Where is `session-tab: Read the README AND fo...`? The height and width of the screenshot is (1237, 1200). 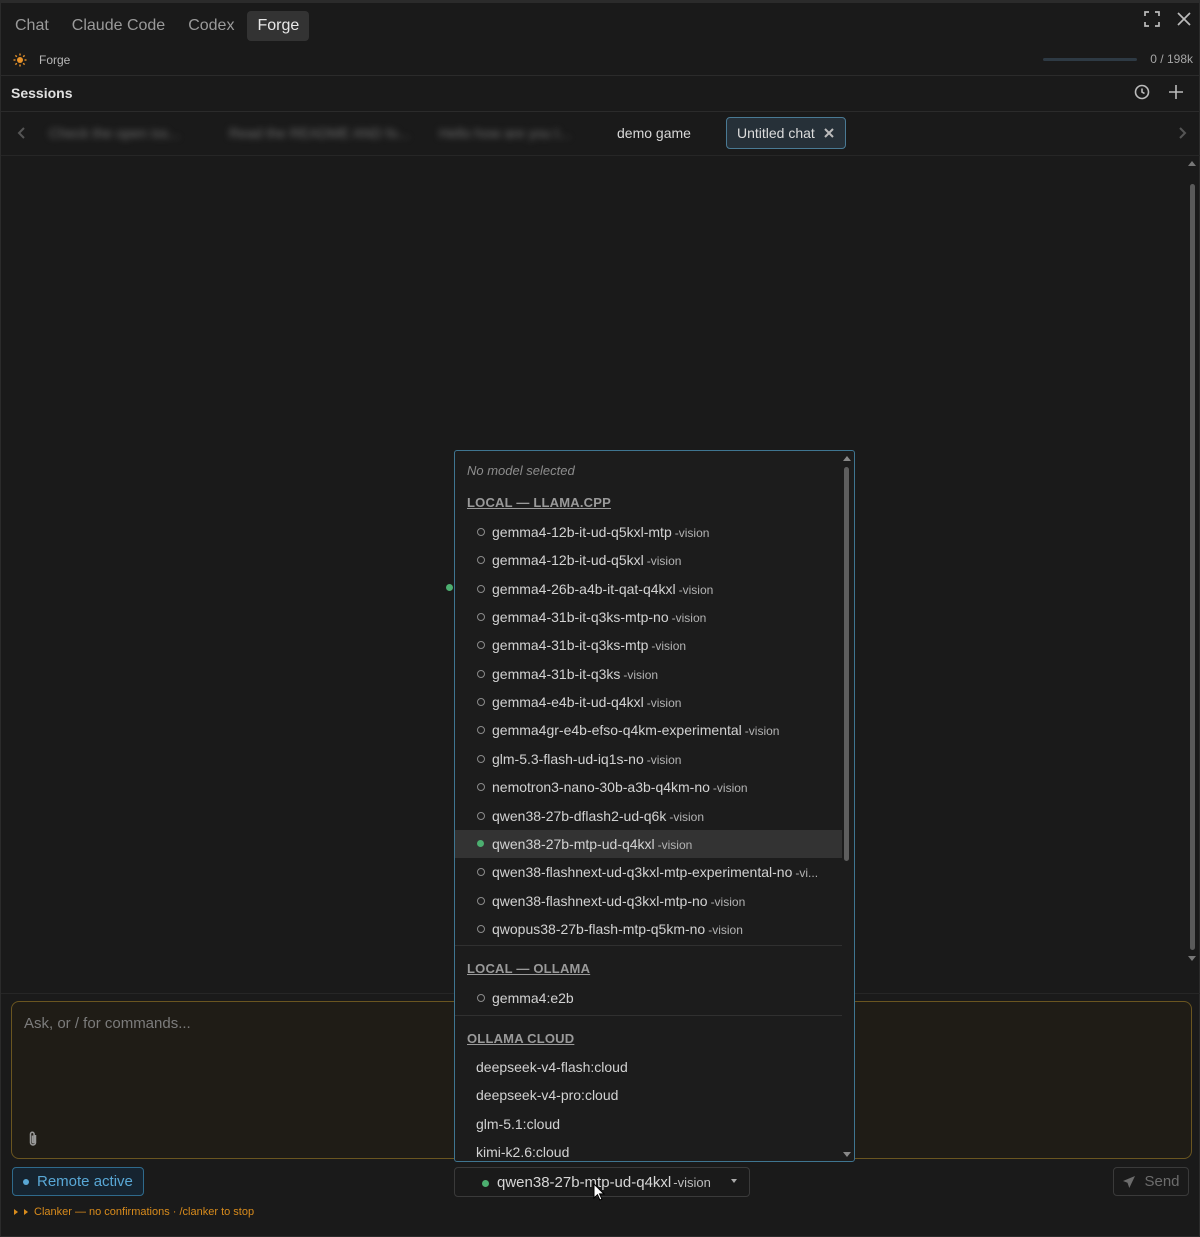
session-tab: Read the README AND fo... is located at coordinates (319, 133).